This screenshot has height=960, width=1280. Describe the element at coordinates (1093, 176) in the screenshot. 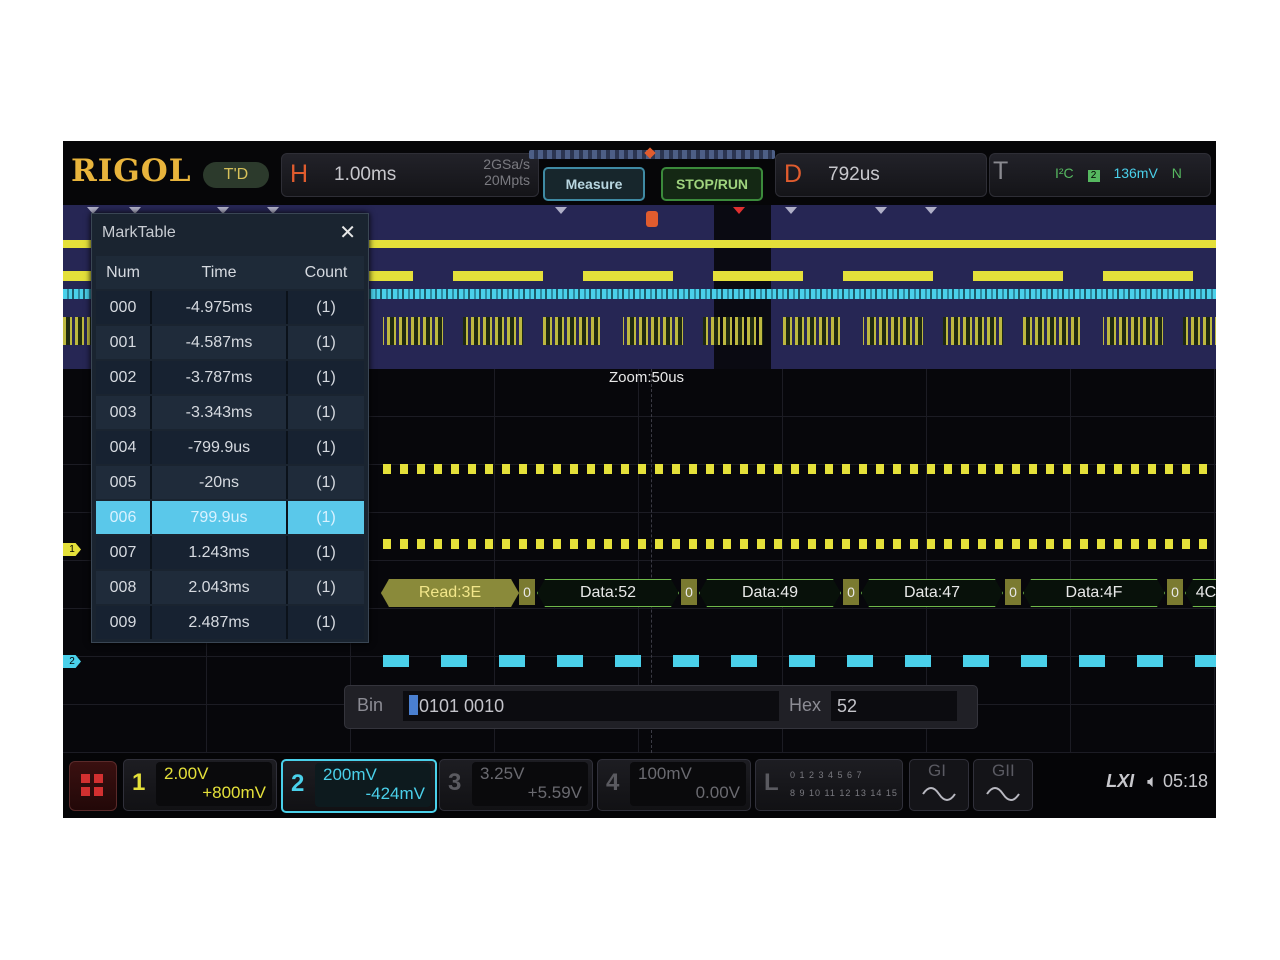

I see `trigger-source: 2` at that location.